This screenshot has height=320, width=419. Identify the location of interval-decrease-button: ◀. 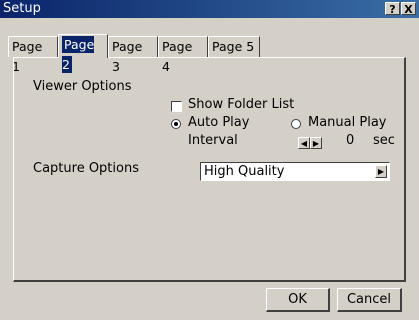
(304, 143).